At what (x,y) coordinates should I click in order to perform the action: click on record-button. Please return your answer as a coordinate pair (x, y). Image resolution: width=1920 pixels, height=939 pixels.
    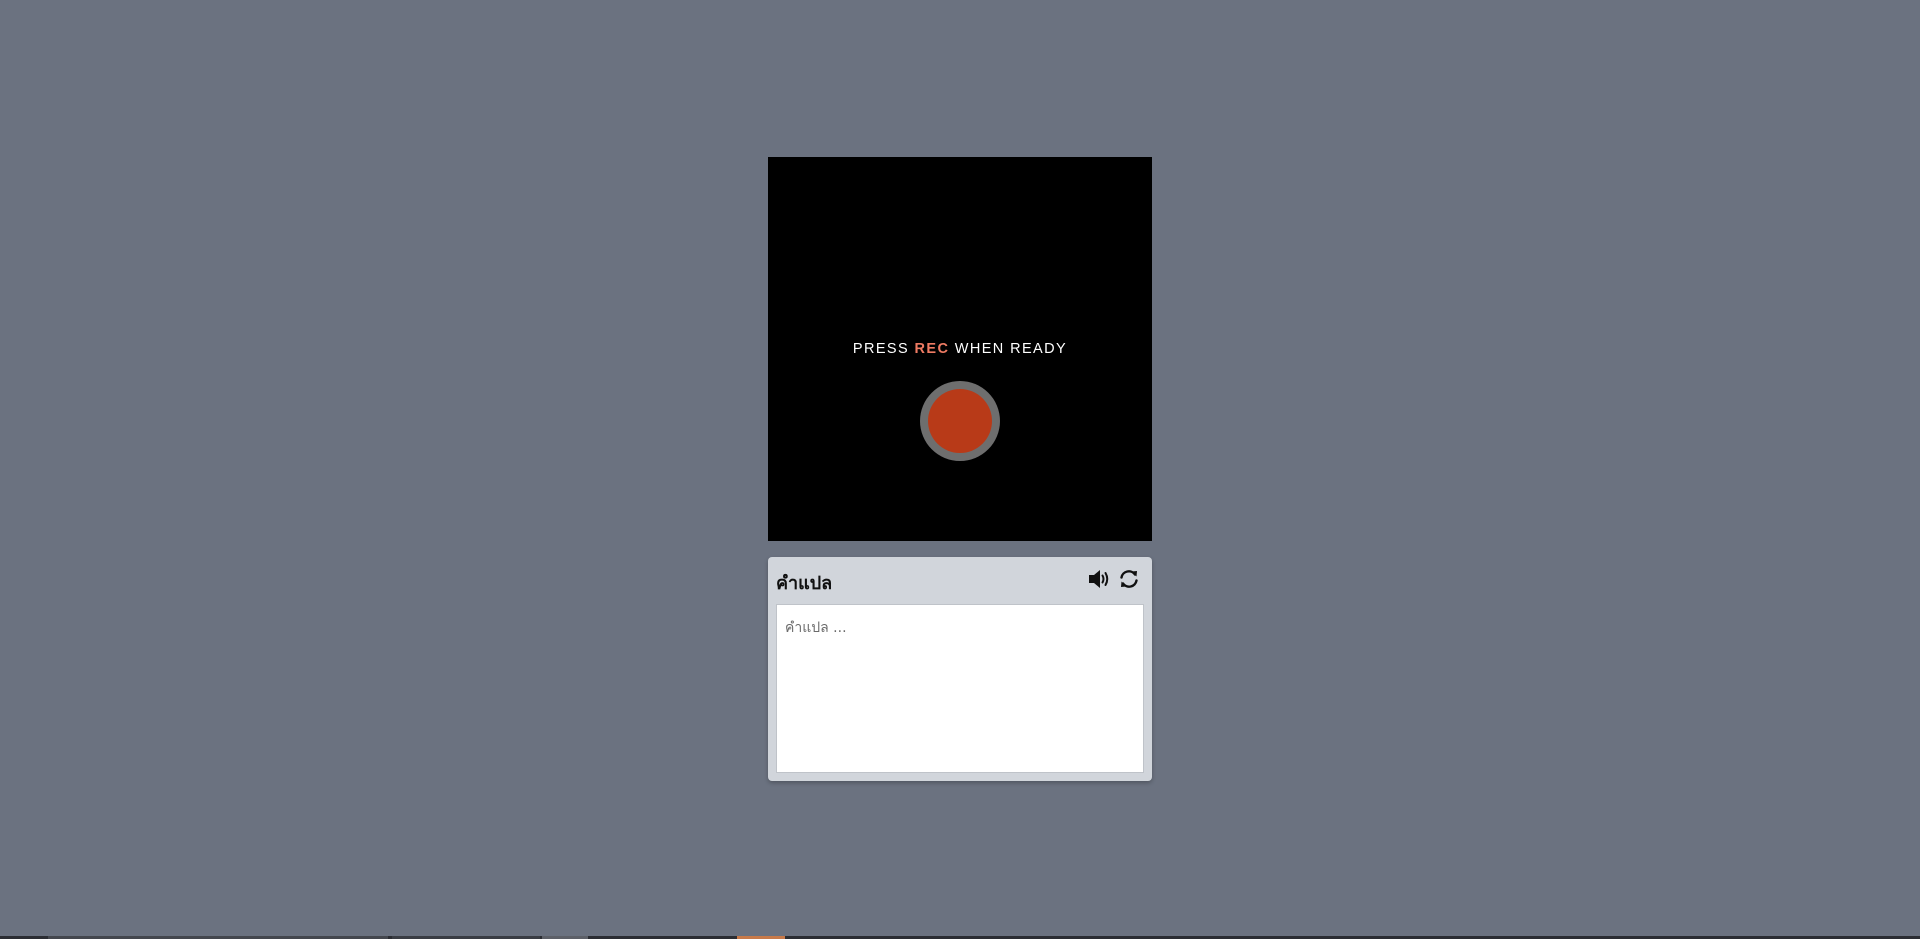
    Looking at the image, I should click on (960, 421).